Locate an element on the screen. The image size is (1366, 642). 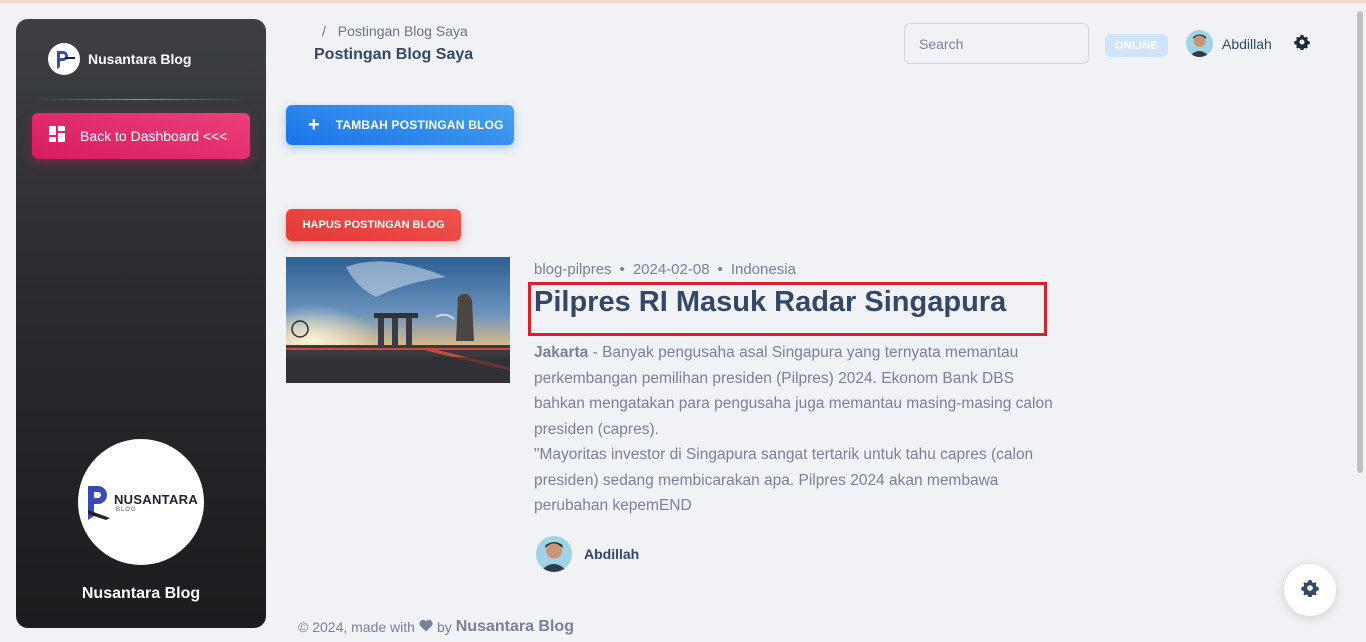
post-thumbnail is located at coordinates (398, 320).